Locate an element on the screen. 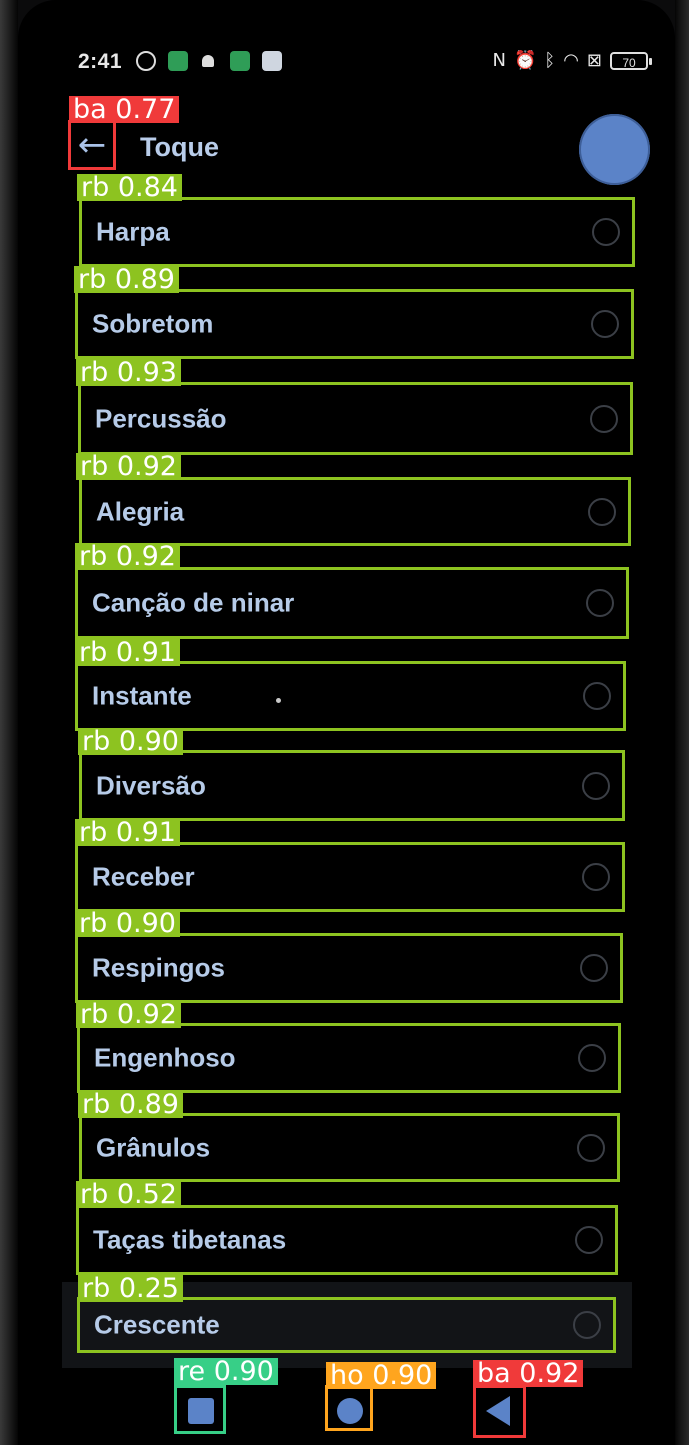  android-icon is located at coordinates (208, 61).